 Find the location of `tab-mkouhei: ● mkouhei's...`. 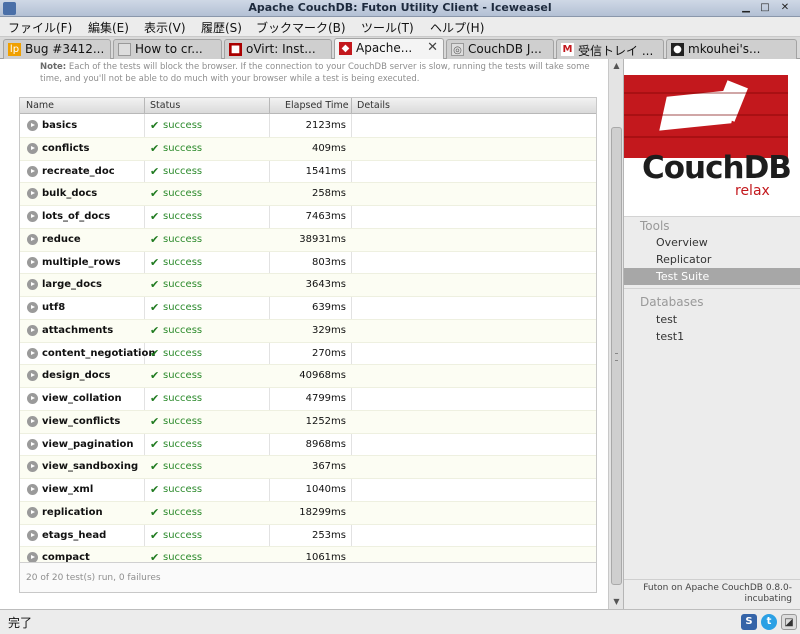

tab-mkouhei: ● mkouhei's... is located at coordinates (731, 49).